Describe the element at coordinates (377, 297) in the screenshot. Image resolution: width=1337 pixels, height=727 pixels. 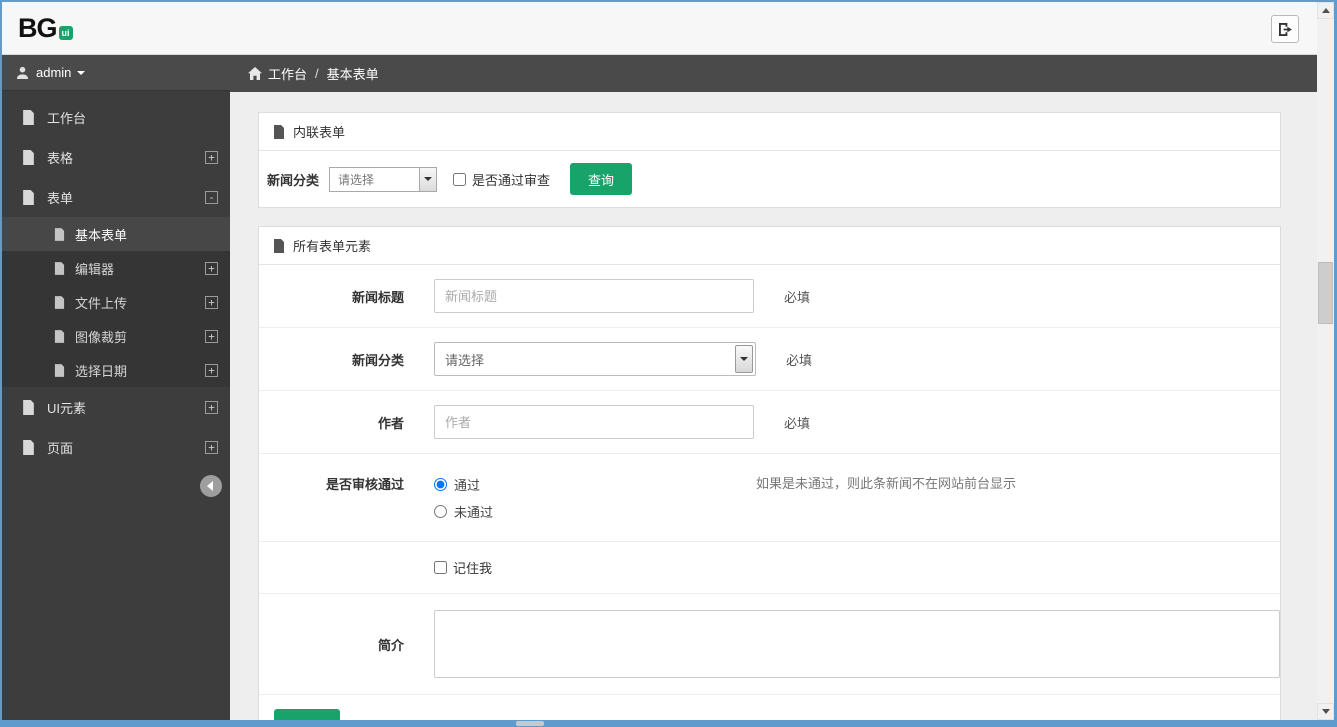
I see `news-title-label: 新闻标题` at that location.